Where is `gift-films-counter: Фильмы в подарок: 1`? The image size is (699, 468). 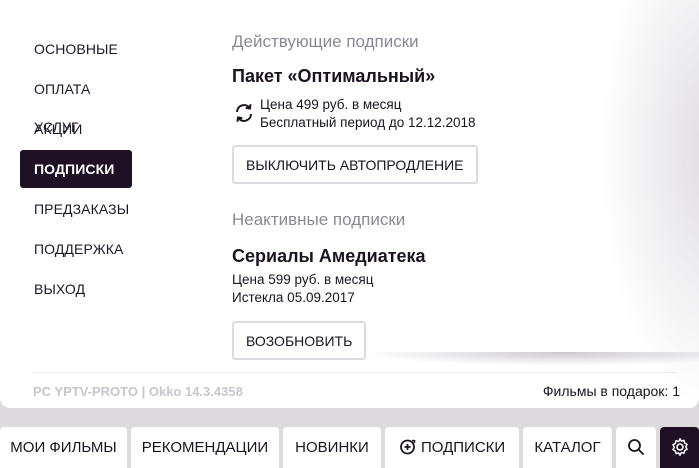 gift-films-counter: Фильмы в подарок: 1 is located at coordinates (611, 391).